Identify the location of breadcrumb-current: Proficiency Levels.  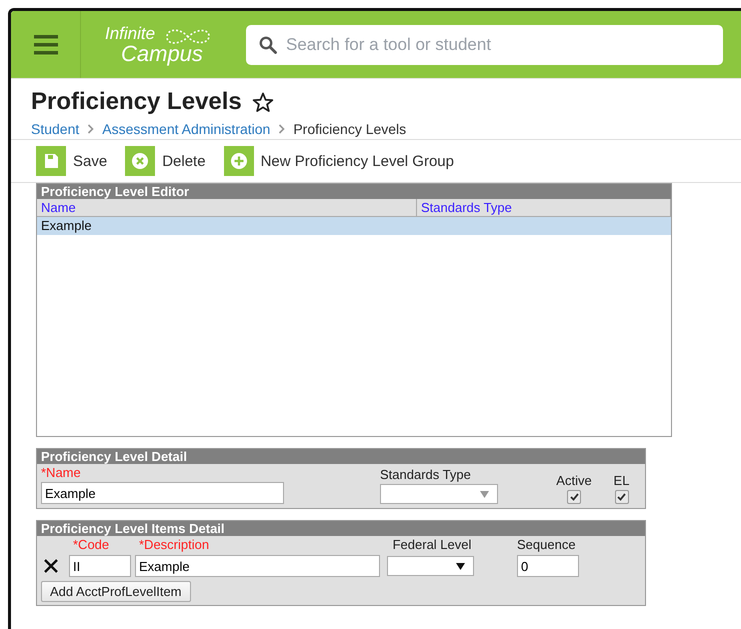
(349, 129).